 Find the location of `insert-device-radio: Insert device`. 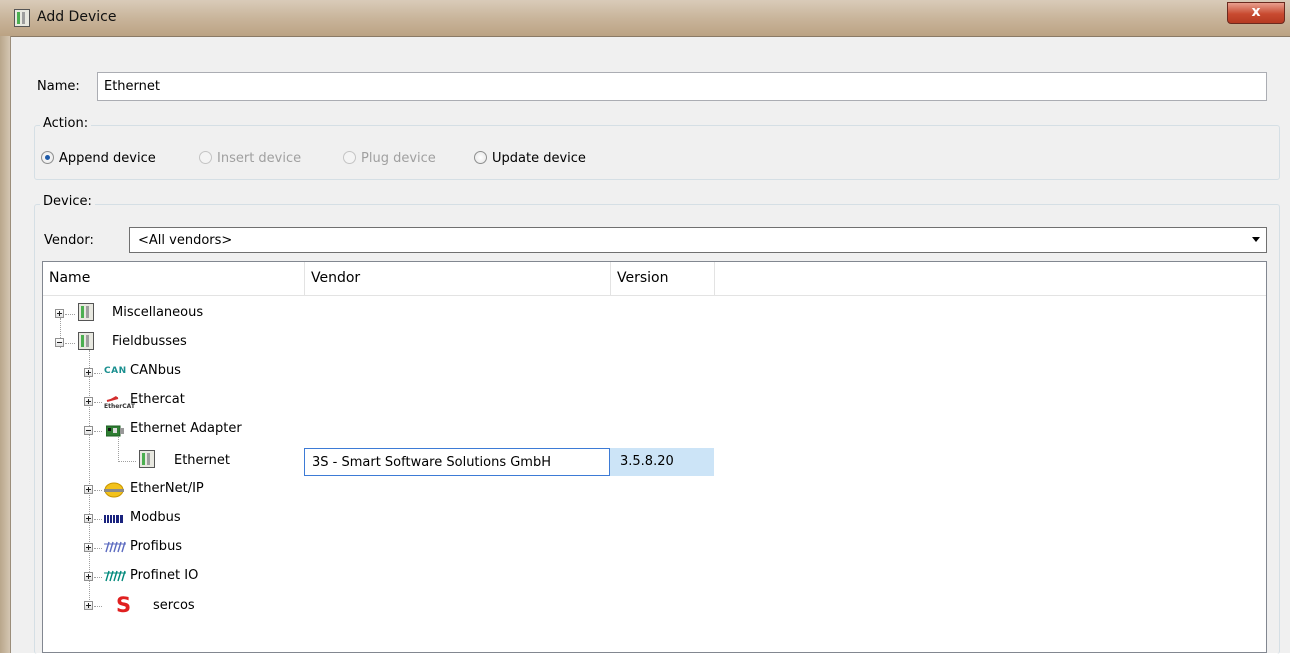

insert-device-radio: Insert device is located at coordinates (250, 159).